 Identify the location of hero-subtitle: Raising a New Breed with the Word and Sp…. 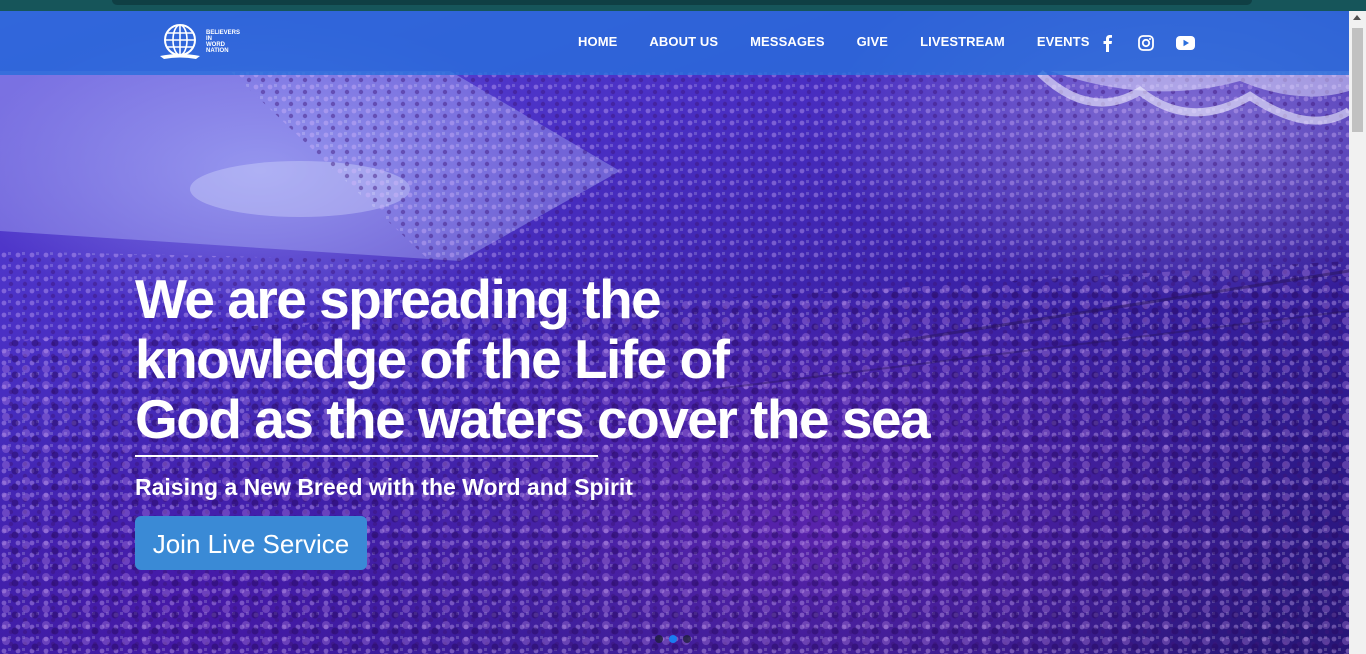
(384, 487).